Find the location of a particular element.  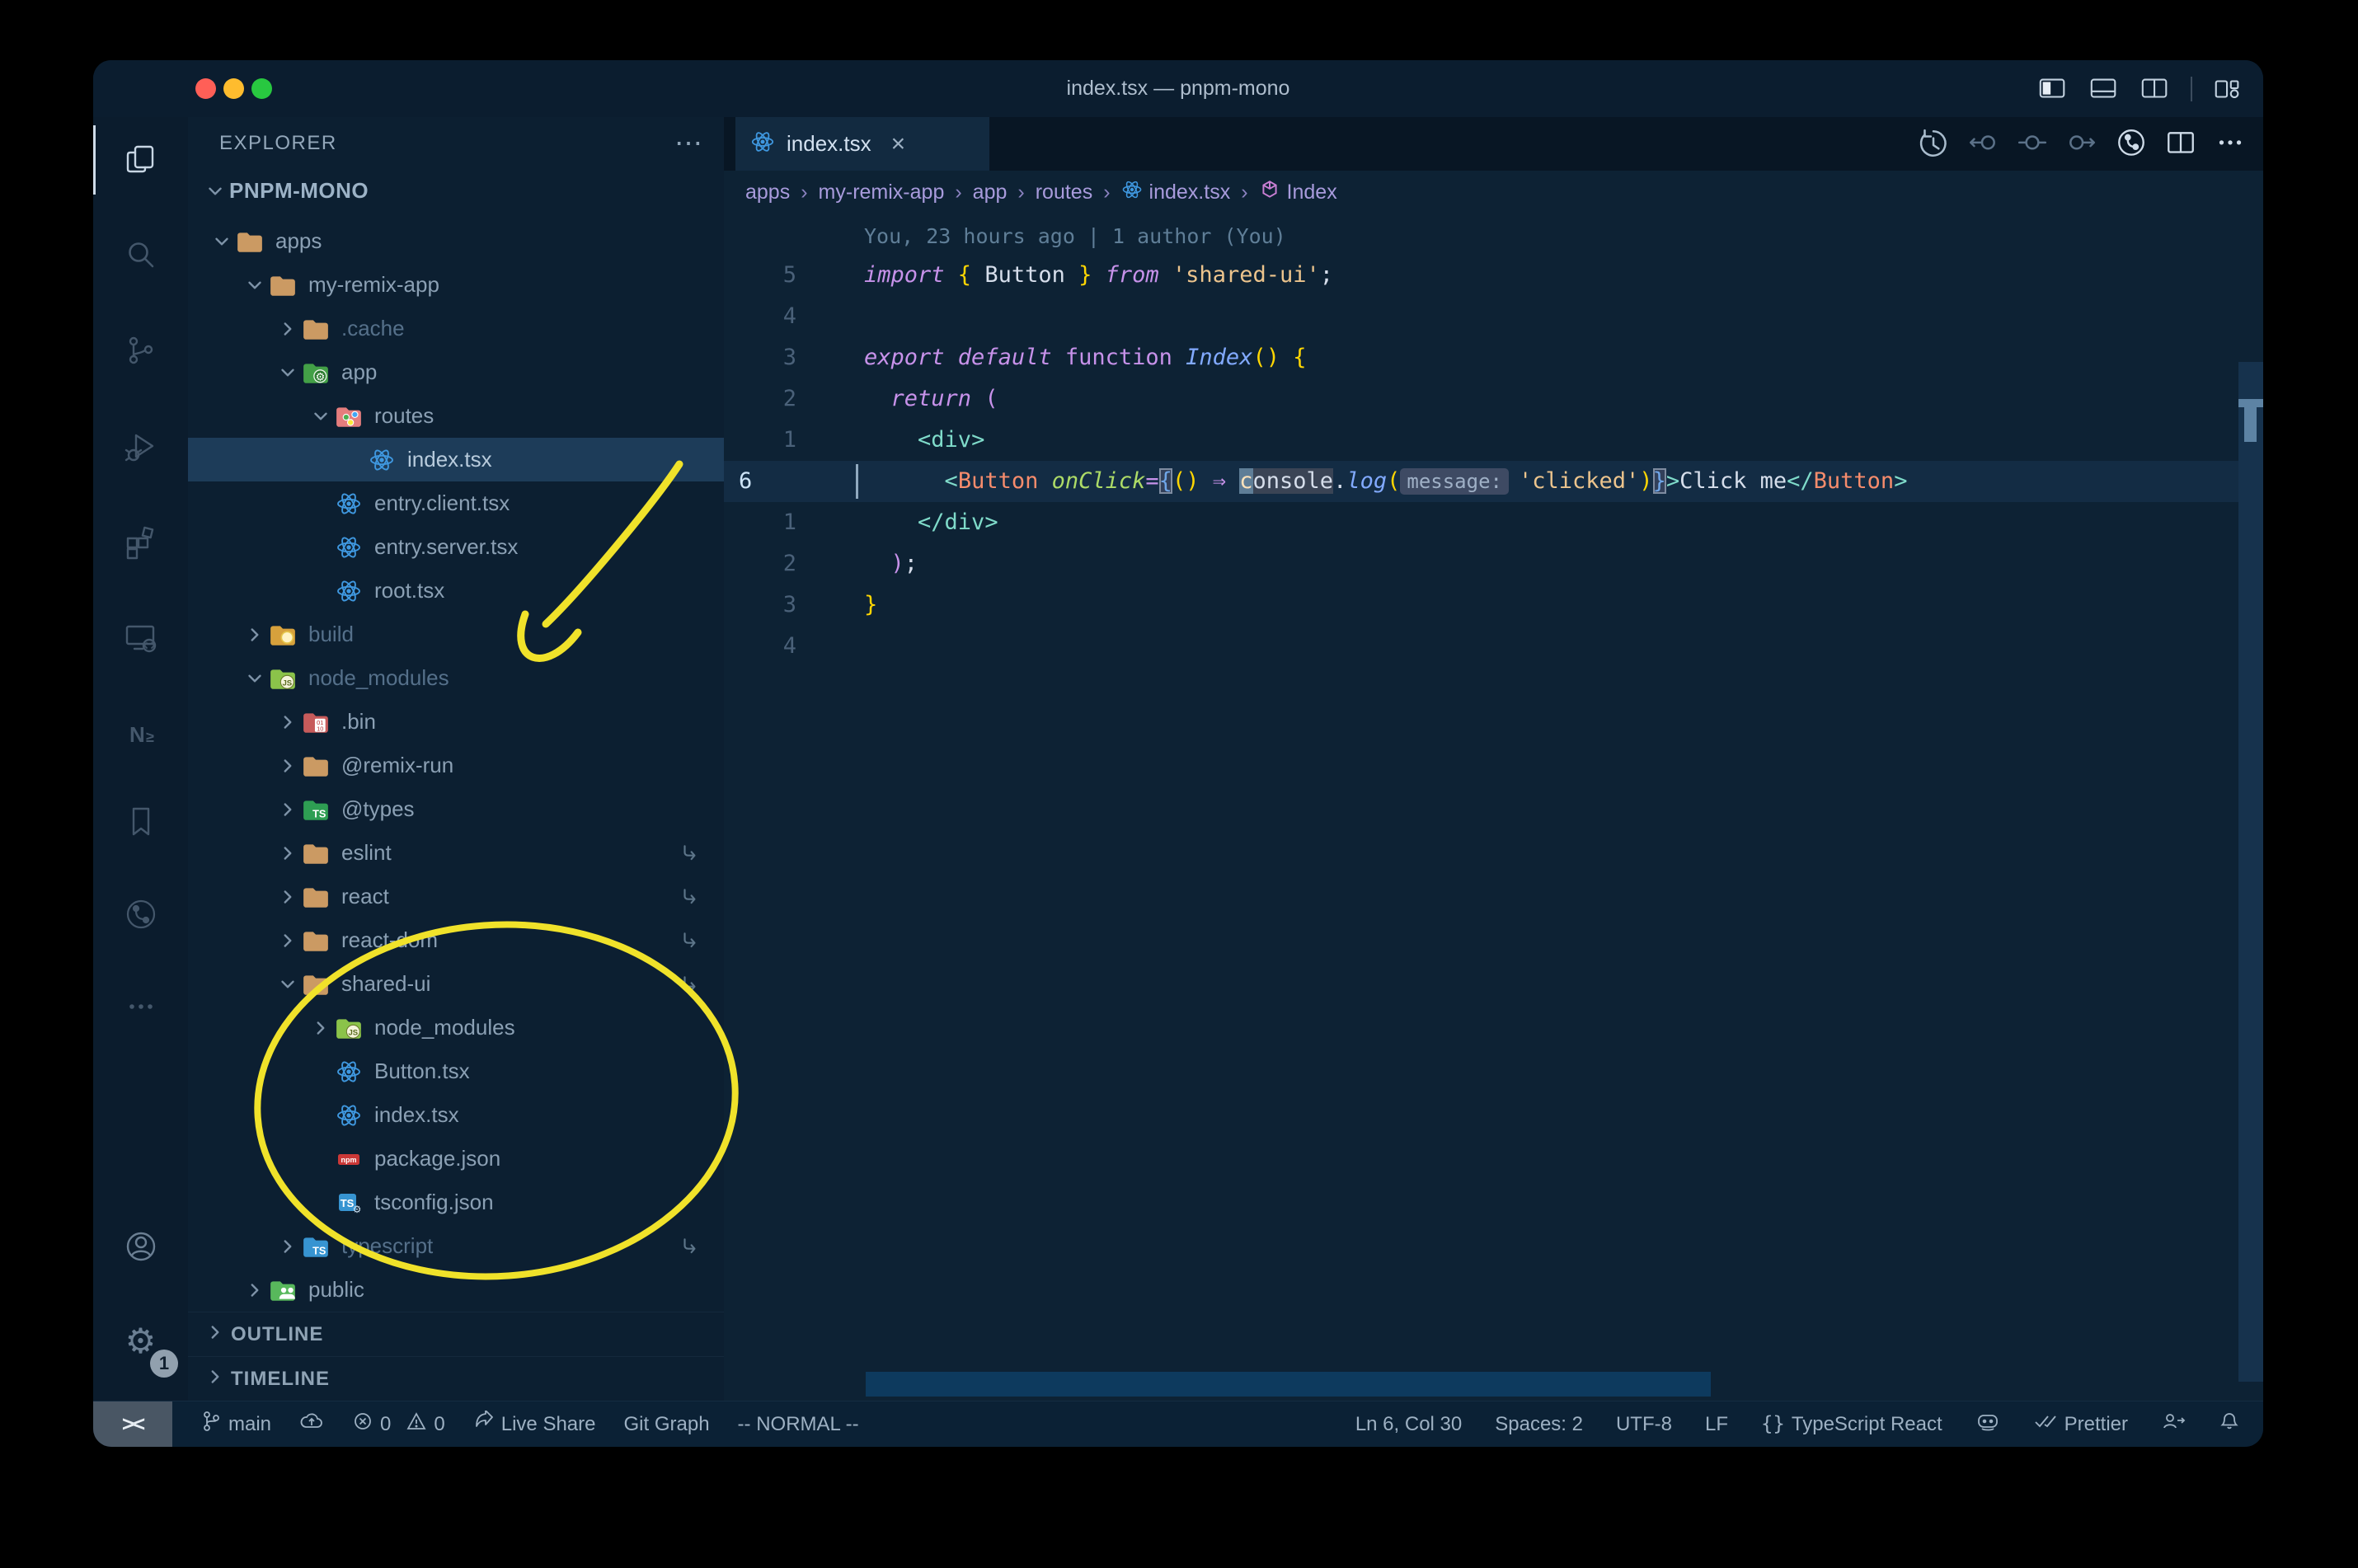

tab-index-tsx: index.tsx × is located at coordinates (862, 144).